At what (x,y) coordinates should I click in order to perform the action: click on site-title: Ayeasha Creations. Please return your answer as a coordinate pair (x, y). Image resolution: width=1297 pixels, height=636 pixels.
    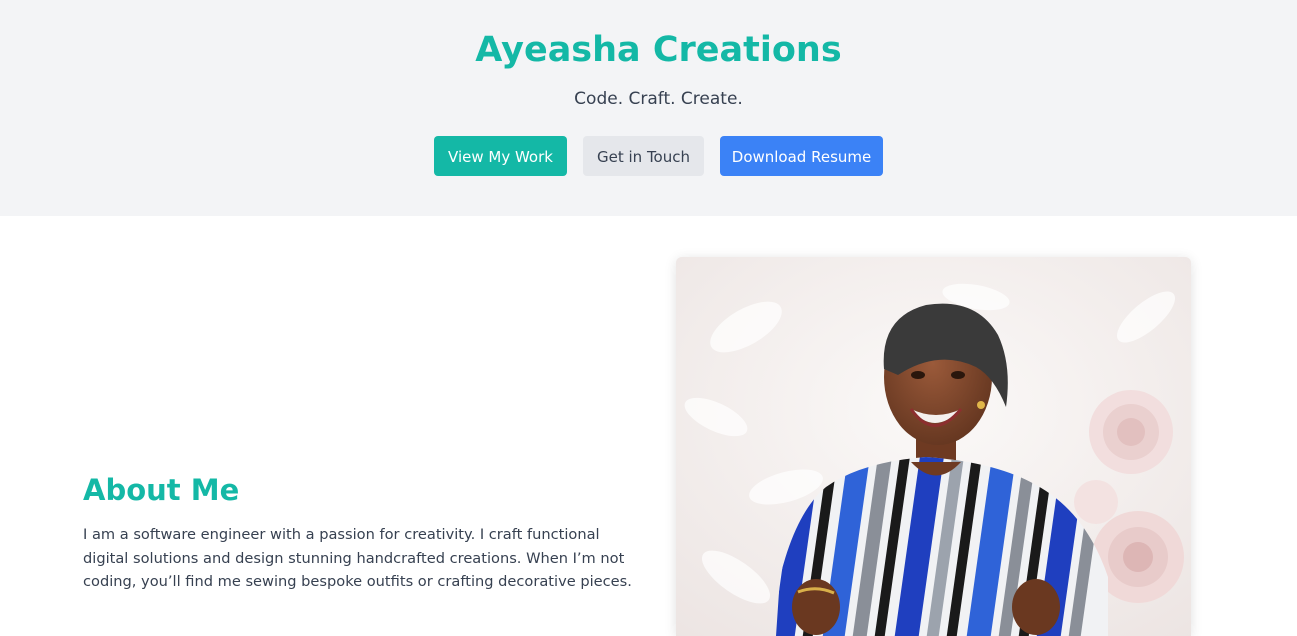
    Looking at the image, I should click on (658, 50).